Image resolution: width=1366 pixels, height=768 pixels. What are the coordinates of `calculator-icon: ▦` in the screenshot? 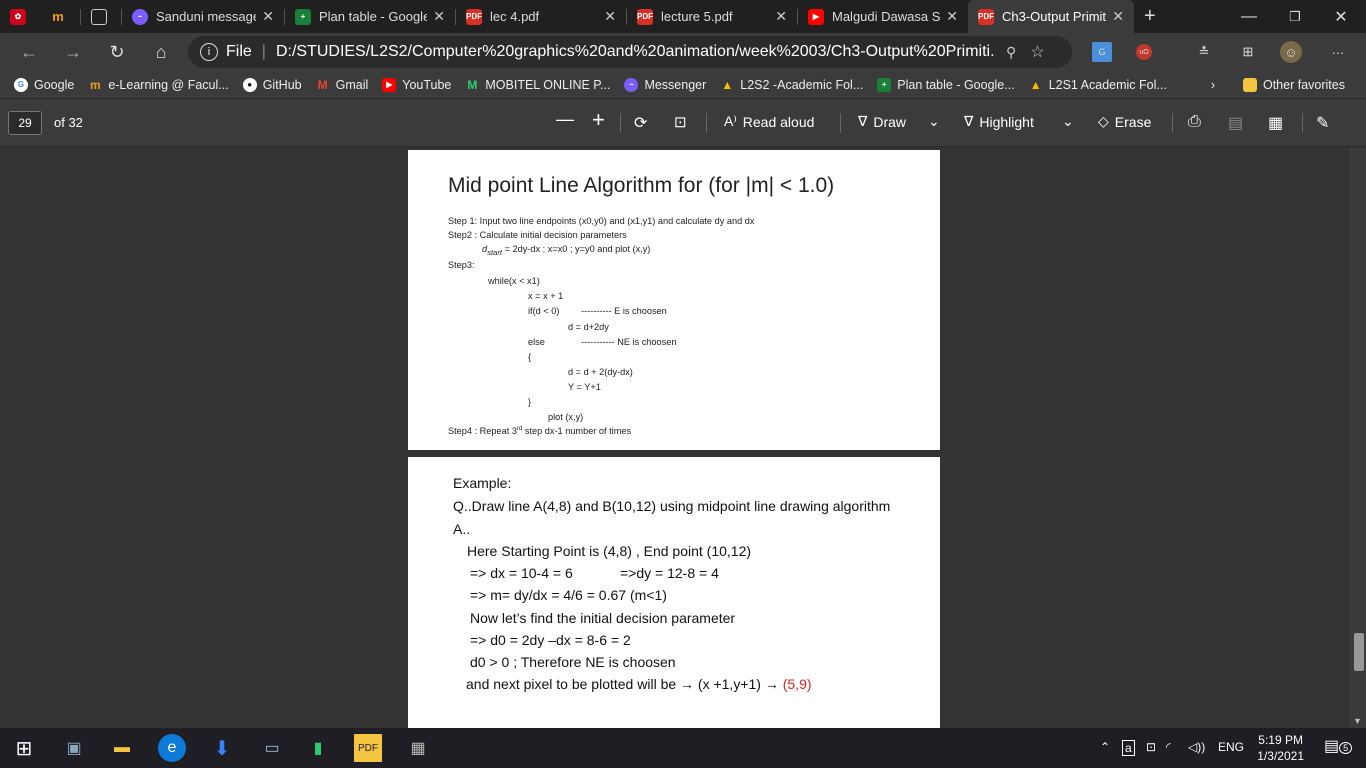 It's located at (418, 748).